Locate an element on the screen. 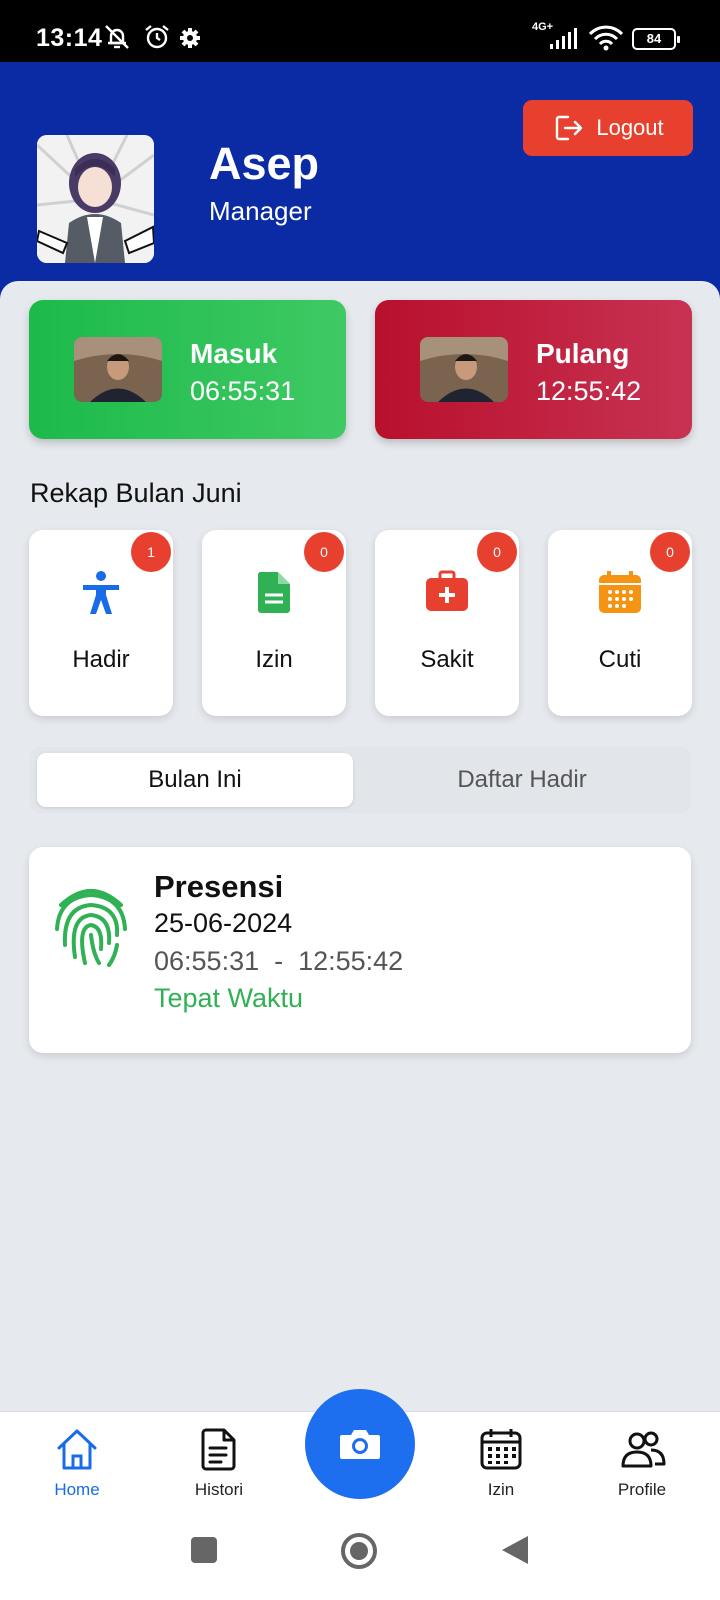  user-name: Asep is located at coordinates (264, 163).